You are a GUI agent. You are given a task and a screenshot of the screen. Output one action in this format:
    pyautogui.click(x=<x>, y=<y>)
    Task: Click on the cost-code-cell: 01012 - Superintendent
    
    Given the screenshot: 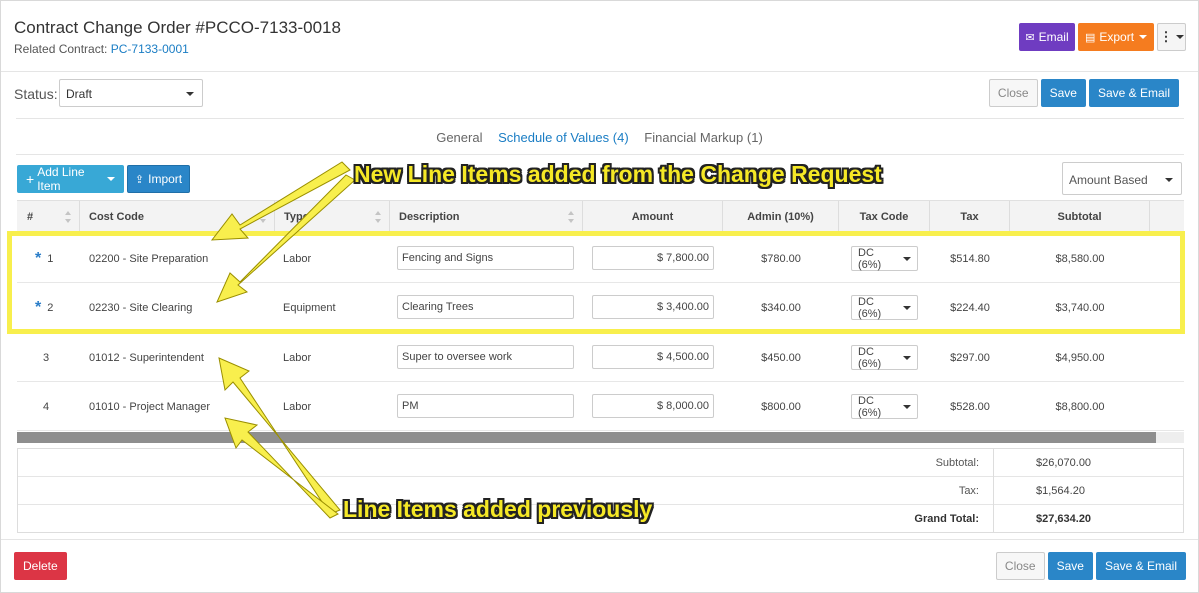 What is the action you would take?
    pyautogui.click(x=146, y=357)
    